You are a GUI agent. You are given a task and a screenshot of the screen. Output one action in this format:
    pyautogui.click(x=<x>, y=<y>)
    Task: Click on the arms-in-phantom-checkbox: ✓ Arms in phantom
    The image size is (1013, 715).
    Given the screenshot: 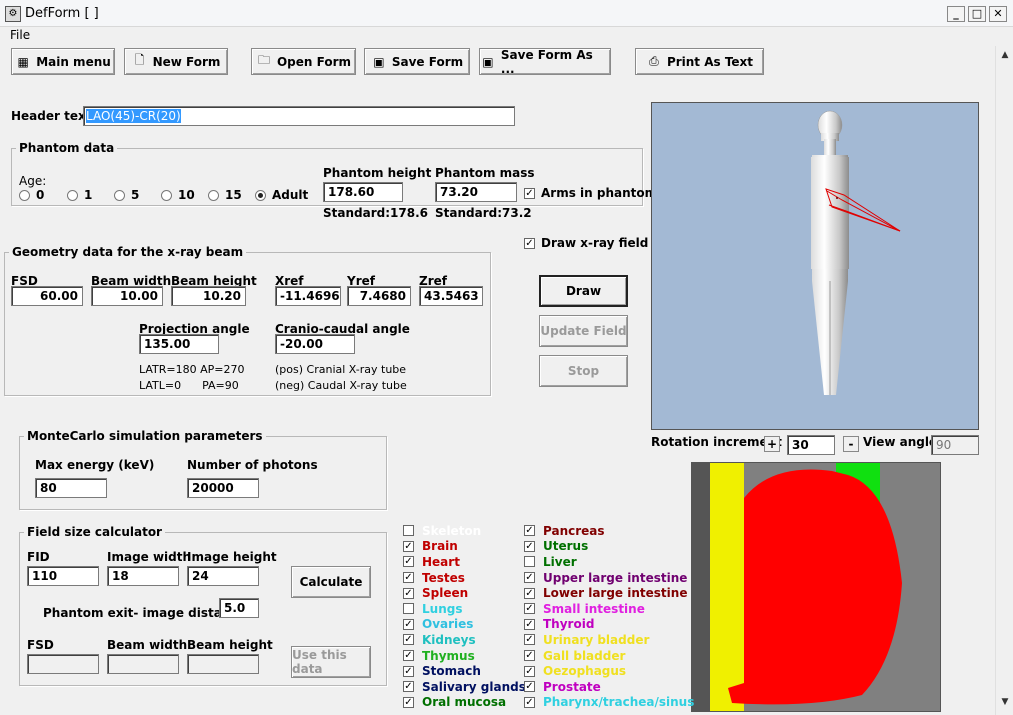 What is the action you would take?
    pyautogui.click(x=590, y=193)
    